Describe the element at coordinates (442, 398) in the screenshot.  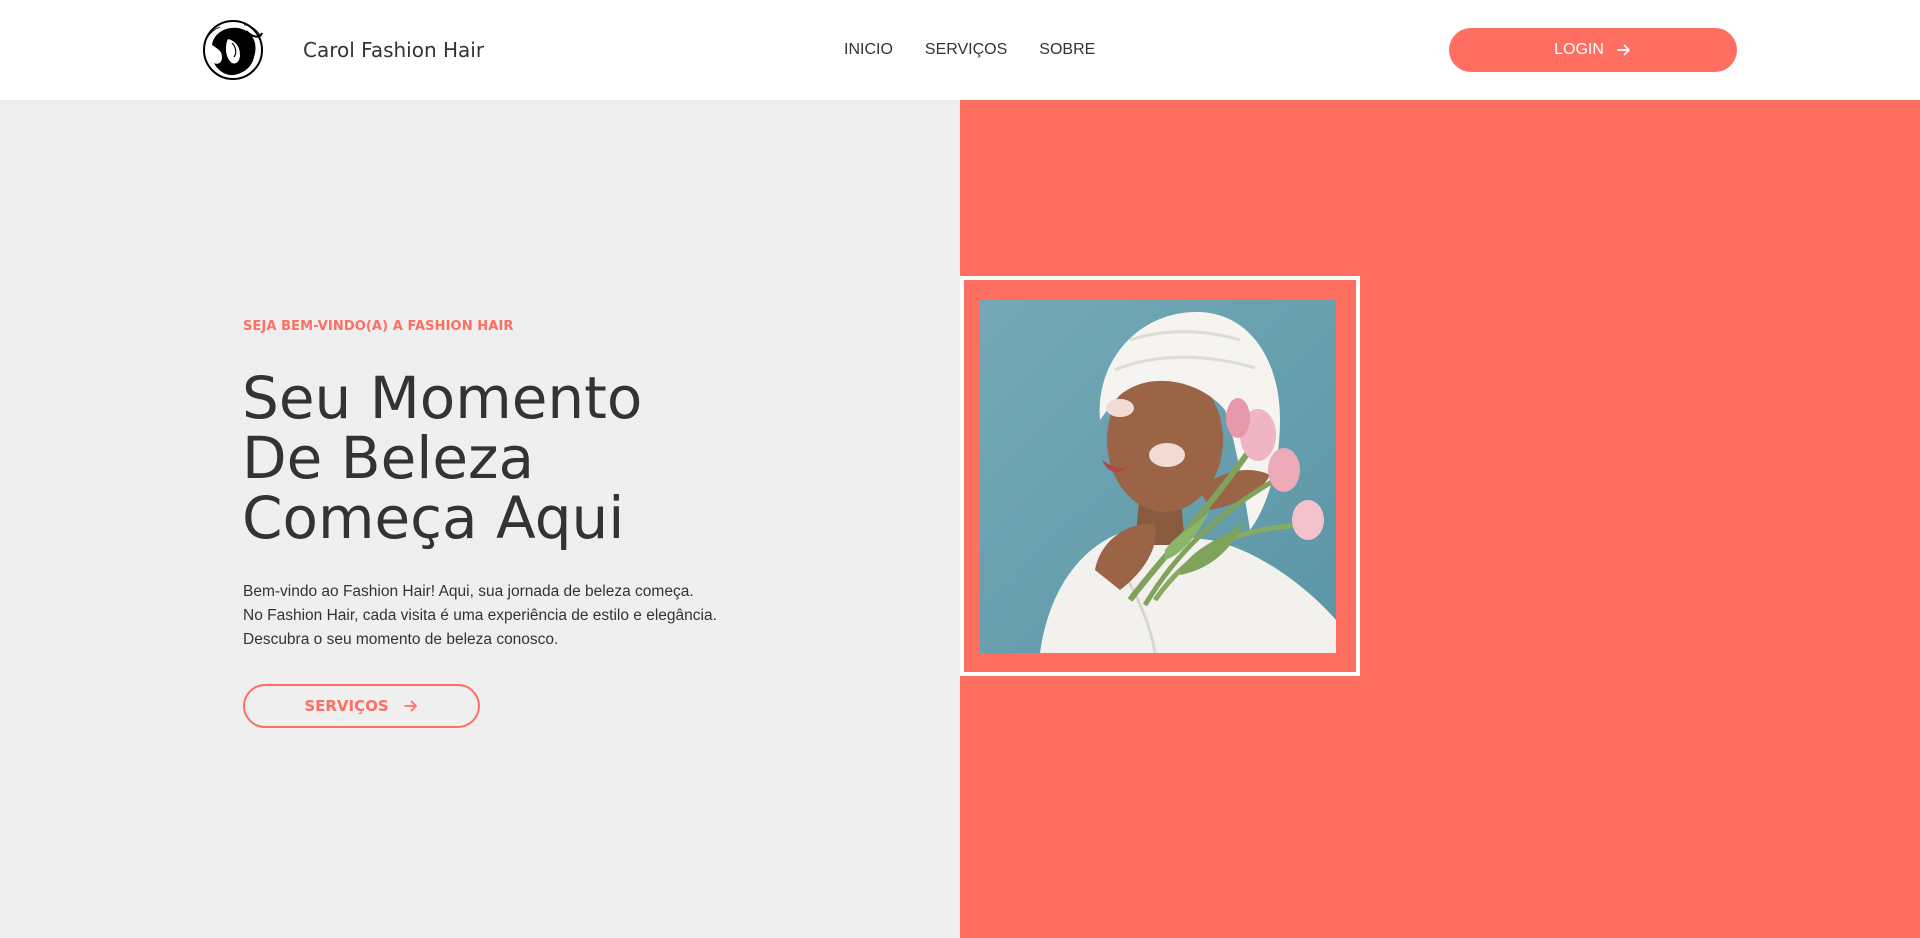
I see `headline-line: Seu Momento` at that location.